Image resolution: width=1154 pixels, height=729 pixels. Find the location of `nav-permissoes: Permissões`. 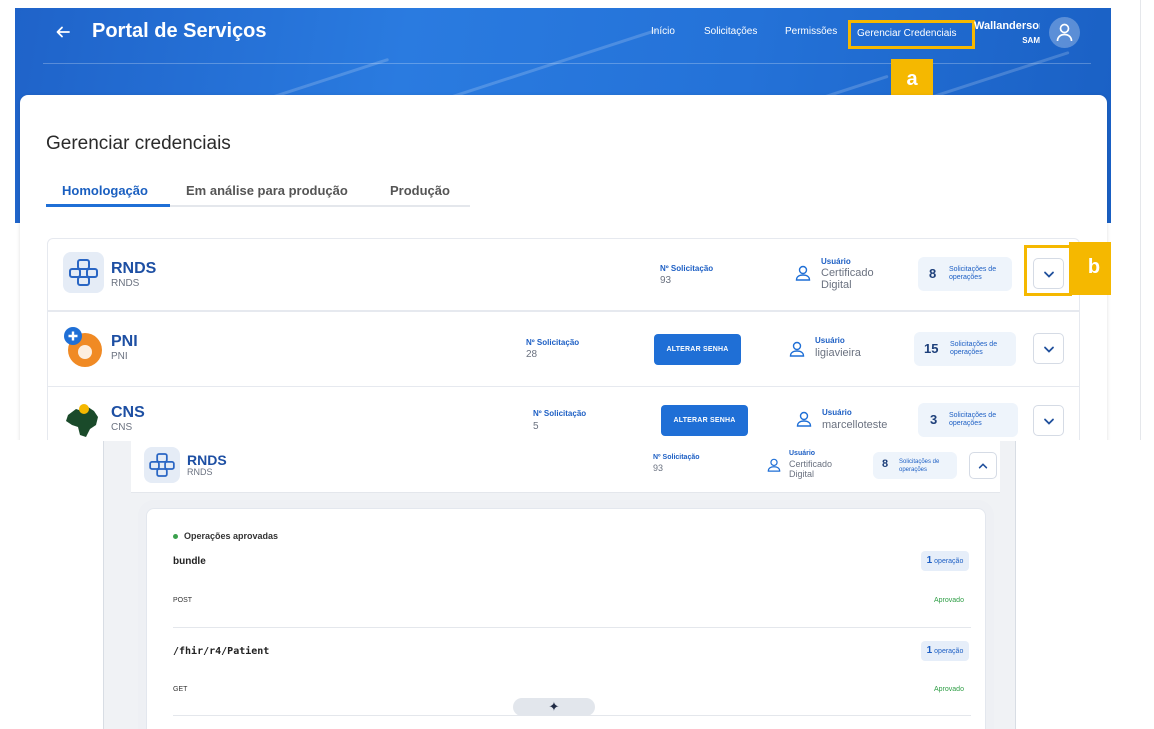

nav-permissoes: Permissões is located at coordinates (811, 31).